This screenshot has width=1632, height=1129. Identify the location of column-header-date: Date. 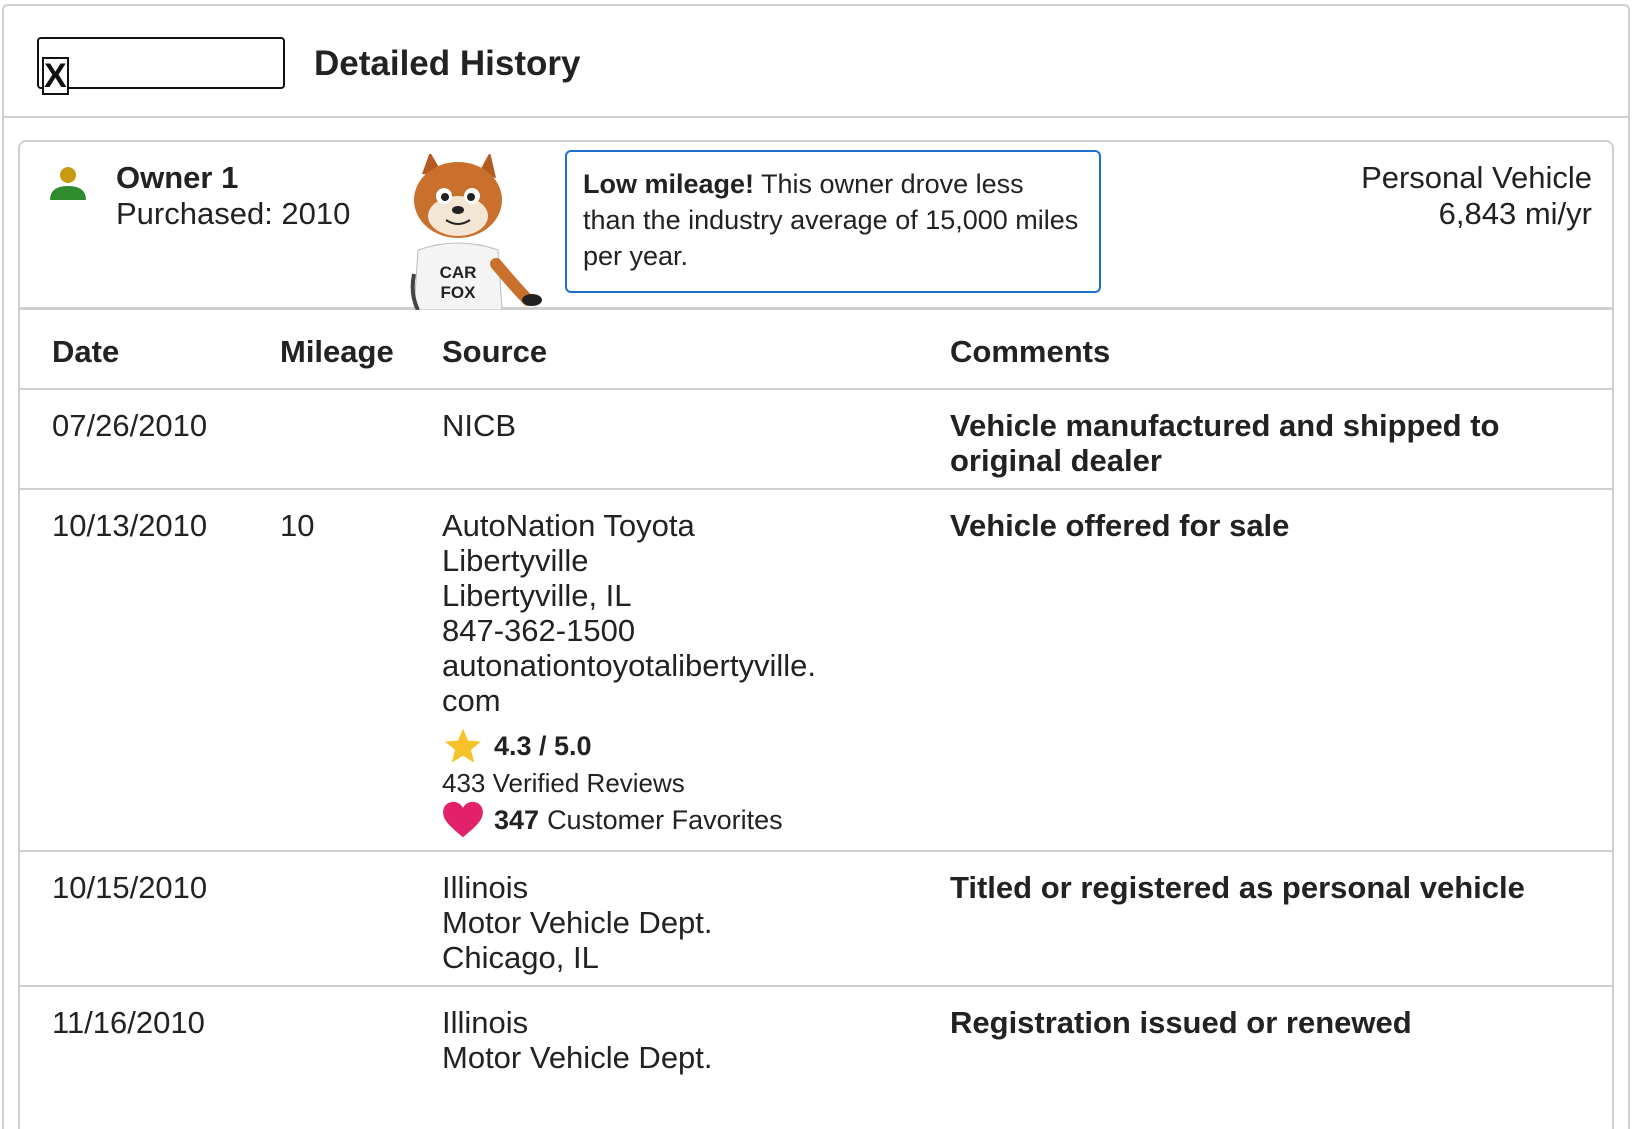
(86, 351).